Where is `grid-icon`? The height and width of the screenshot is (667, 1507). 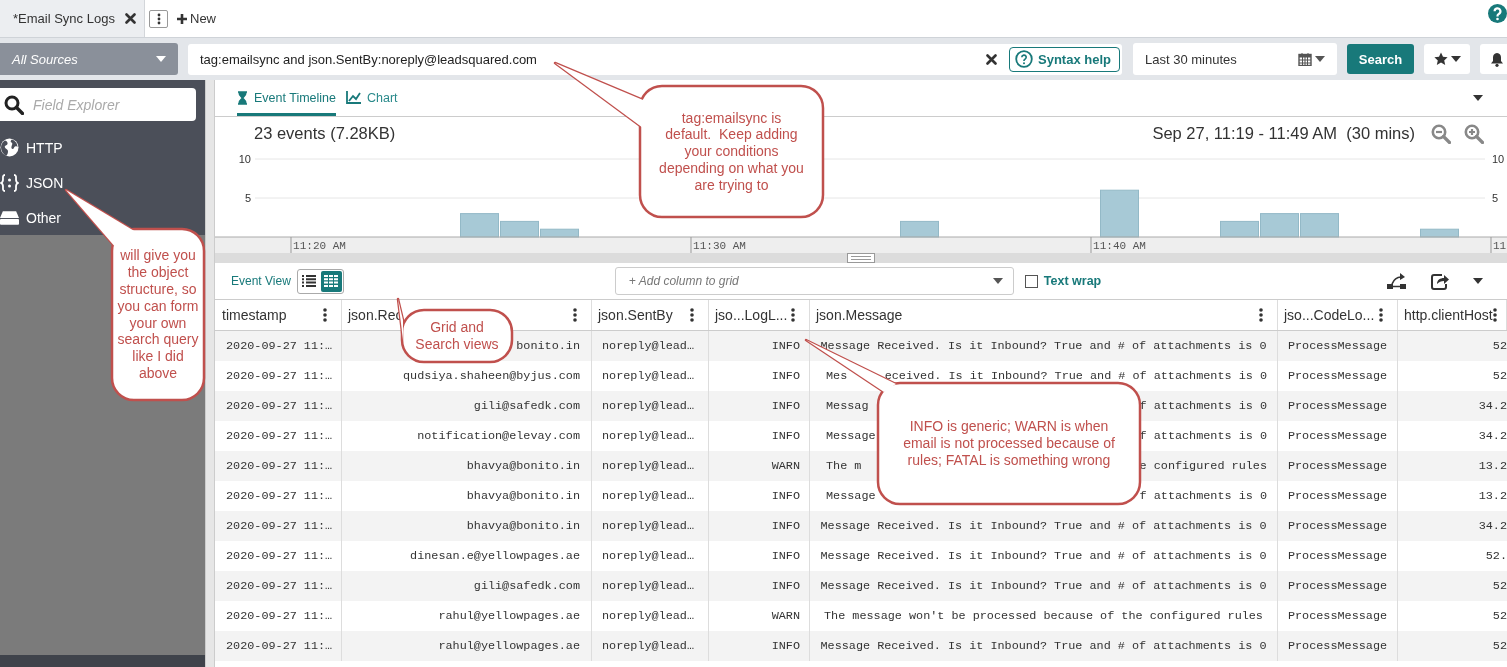 grid-icon is located at coordinates (331, 281).